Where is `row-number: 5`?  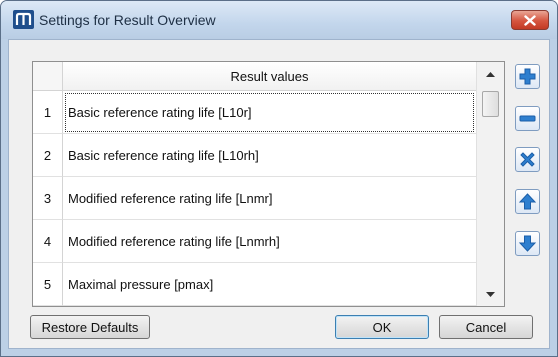
row-number: 5 is located at coordinates (48, 284).